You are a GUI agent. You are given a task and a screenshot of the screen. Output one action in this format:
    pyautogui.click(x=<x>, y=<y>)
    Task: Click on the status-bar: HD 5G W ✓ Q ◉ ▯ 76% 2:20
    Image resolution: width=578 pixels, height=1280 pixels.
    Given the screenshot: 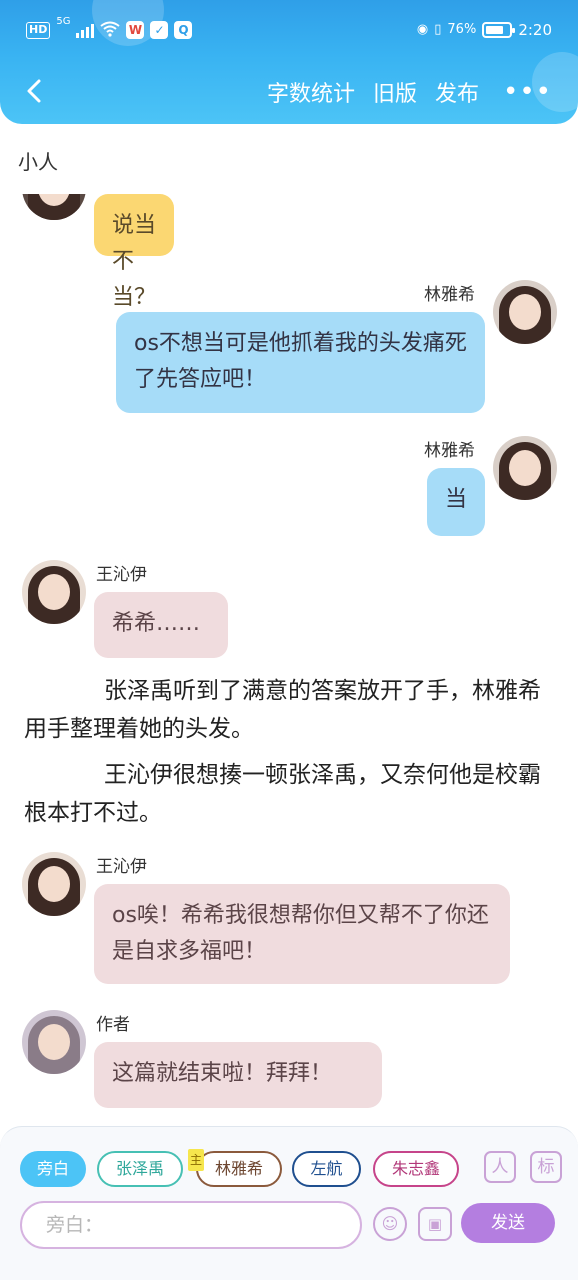 What is the action you would take?
    pyautogui.click(x=289, y=30)
    